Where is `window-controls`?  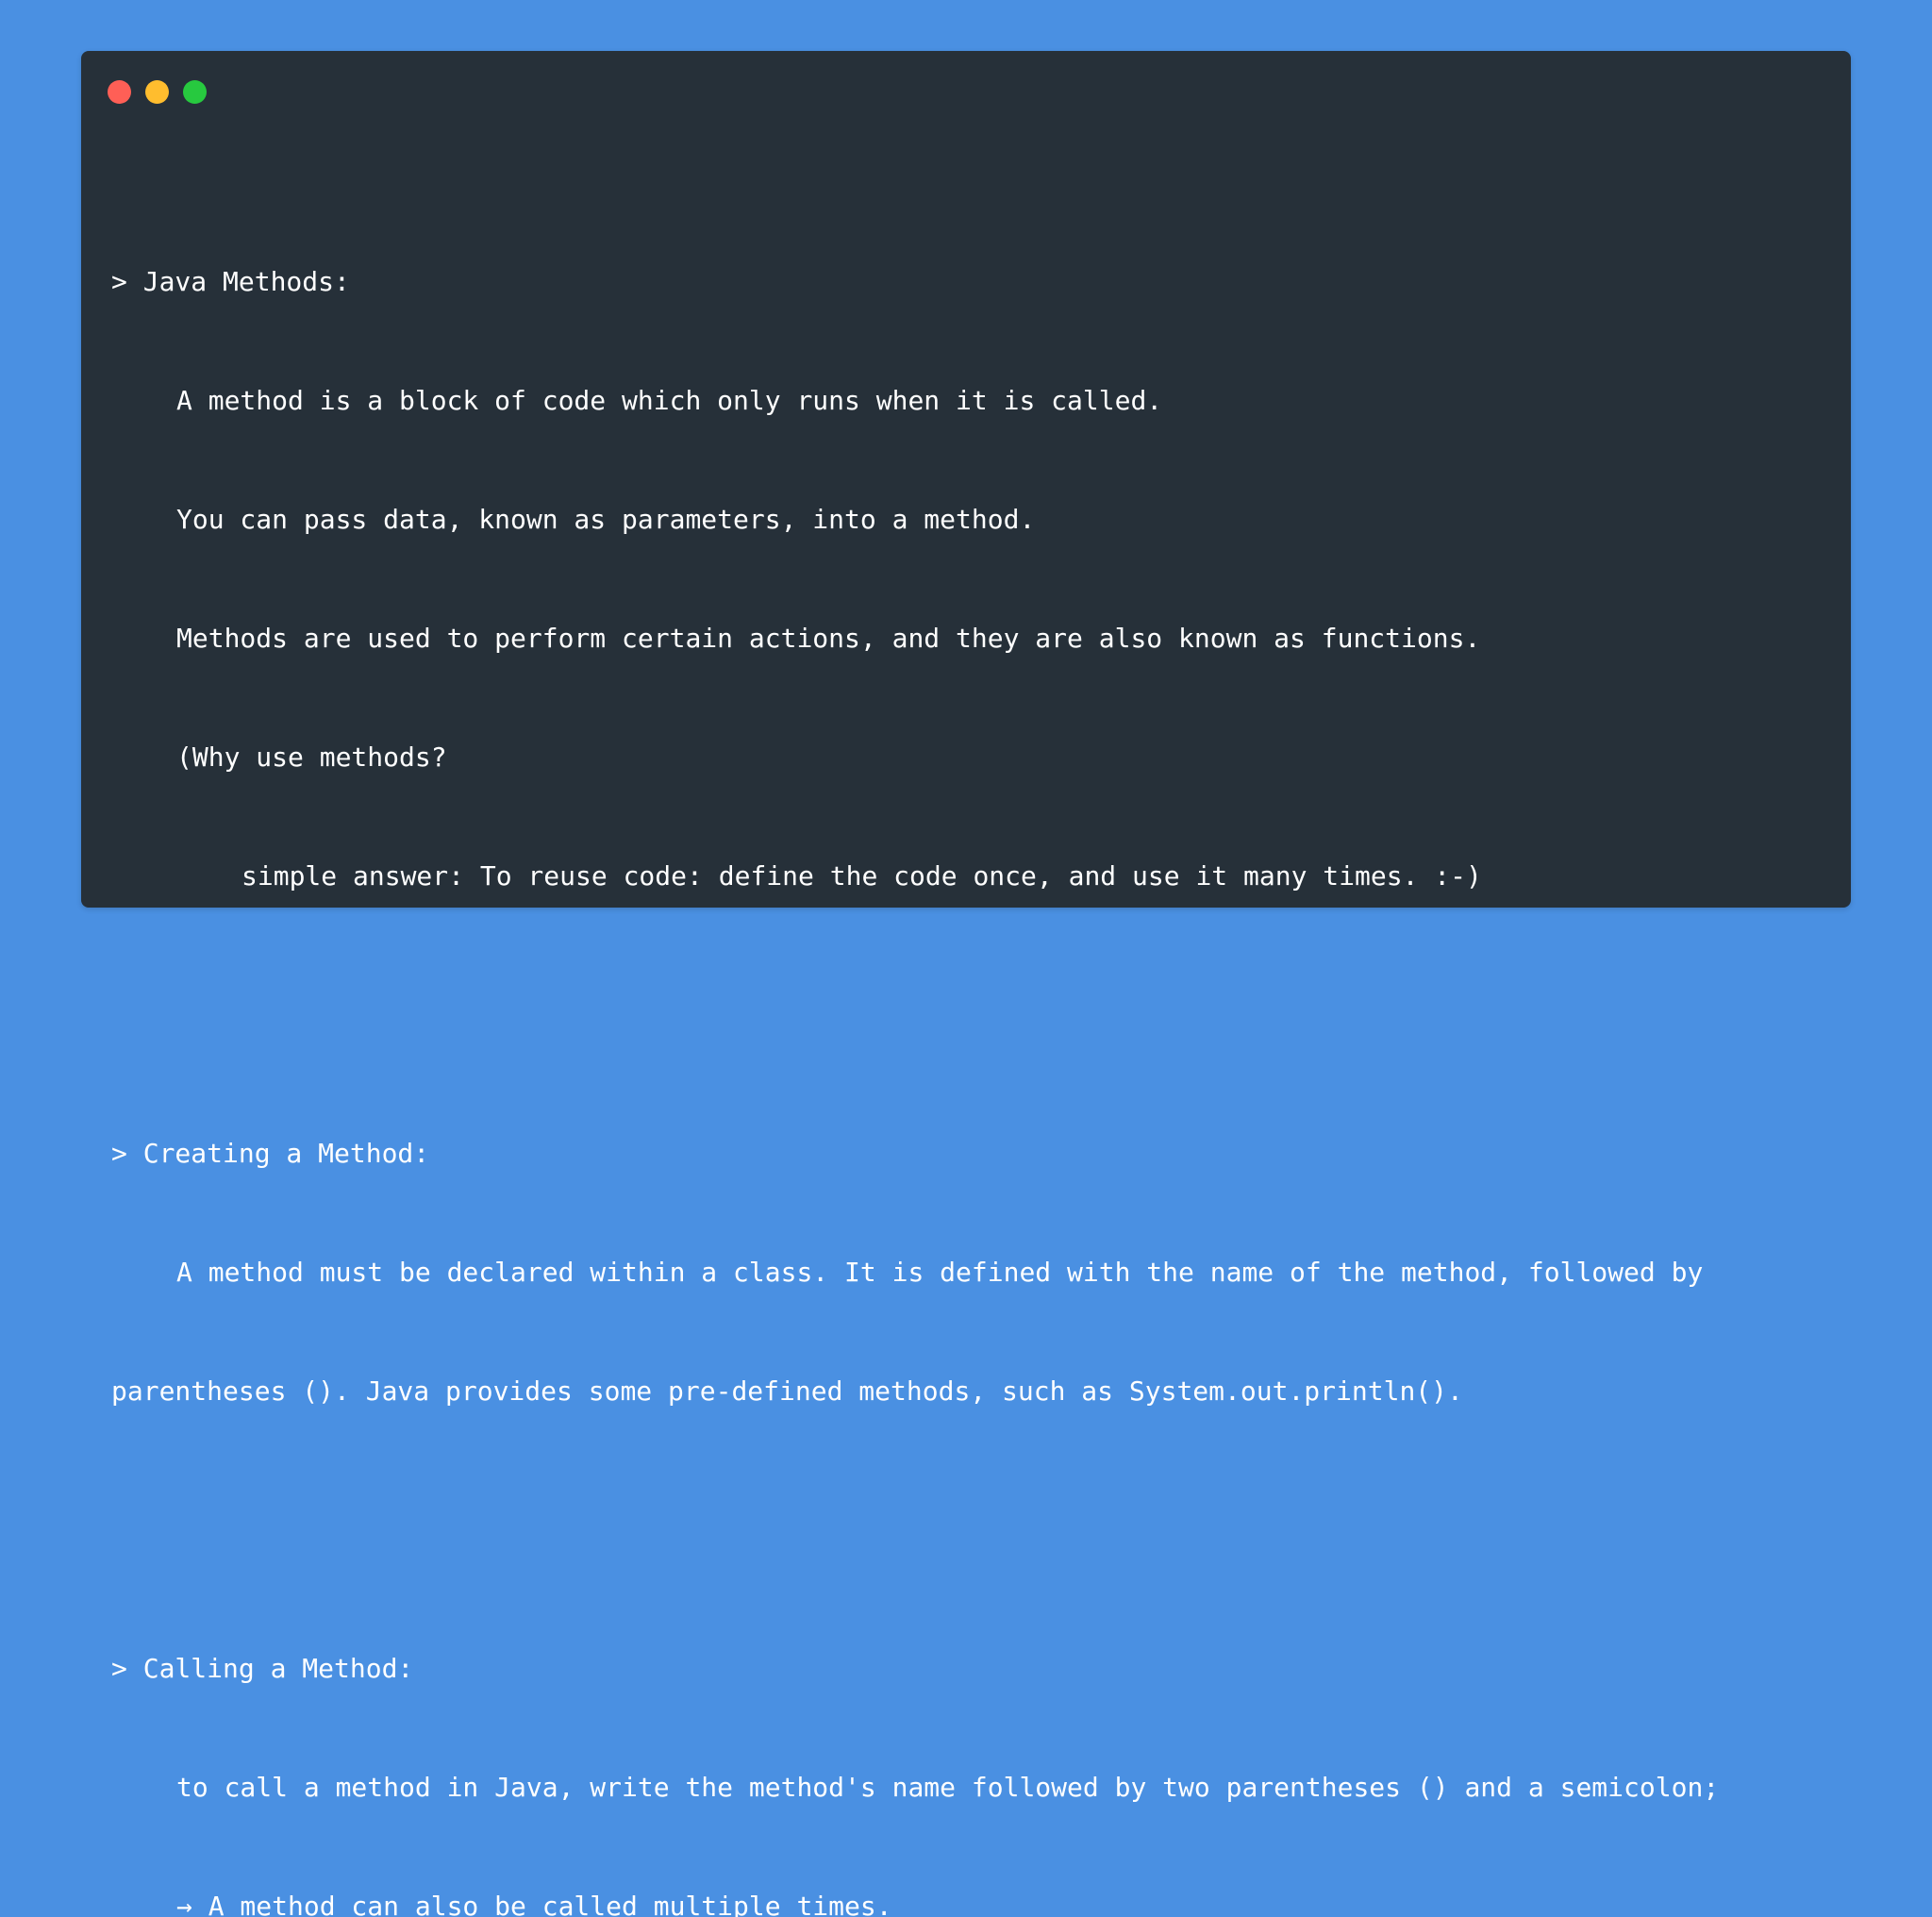
window-controls is located at coordinates (157, 92).